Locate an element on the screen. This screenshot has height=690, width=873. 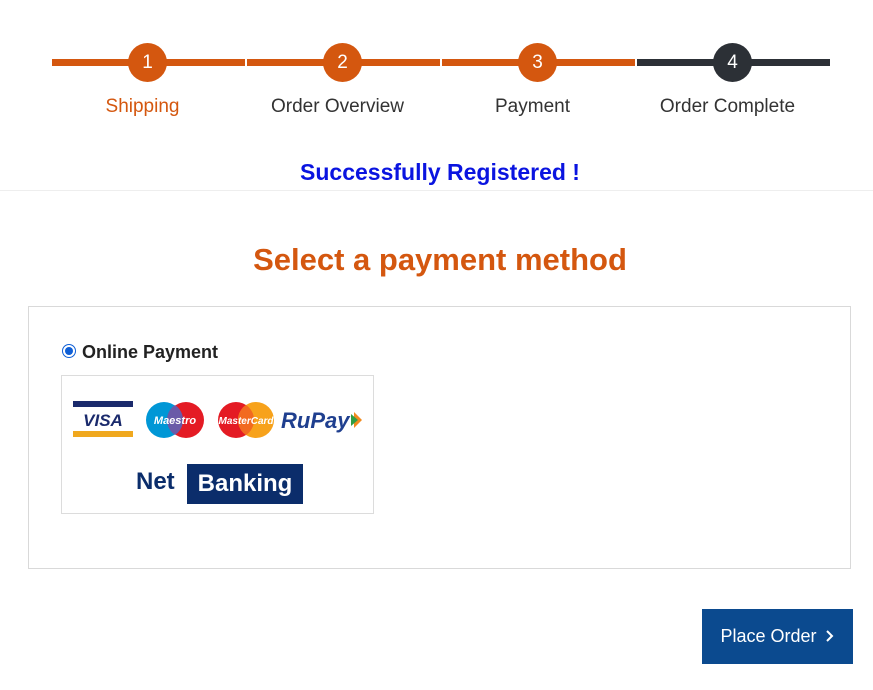
step-2-number: 2 is located at coordinates (342, 62).